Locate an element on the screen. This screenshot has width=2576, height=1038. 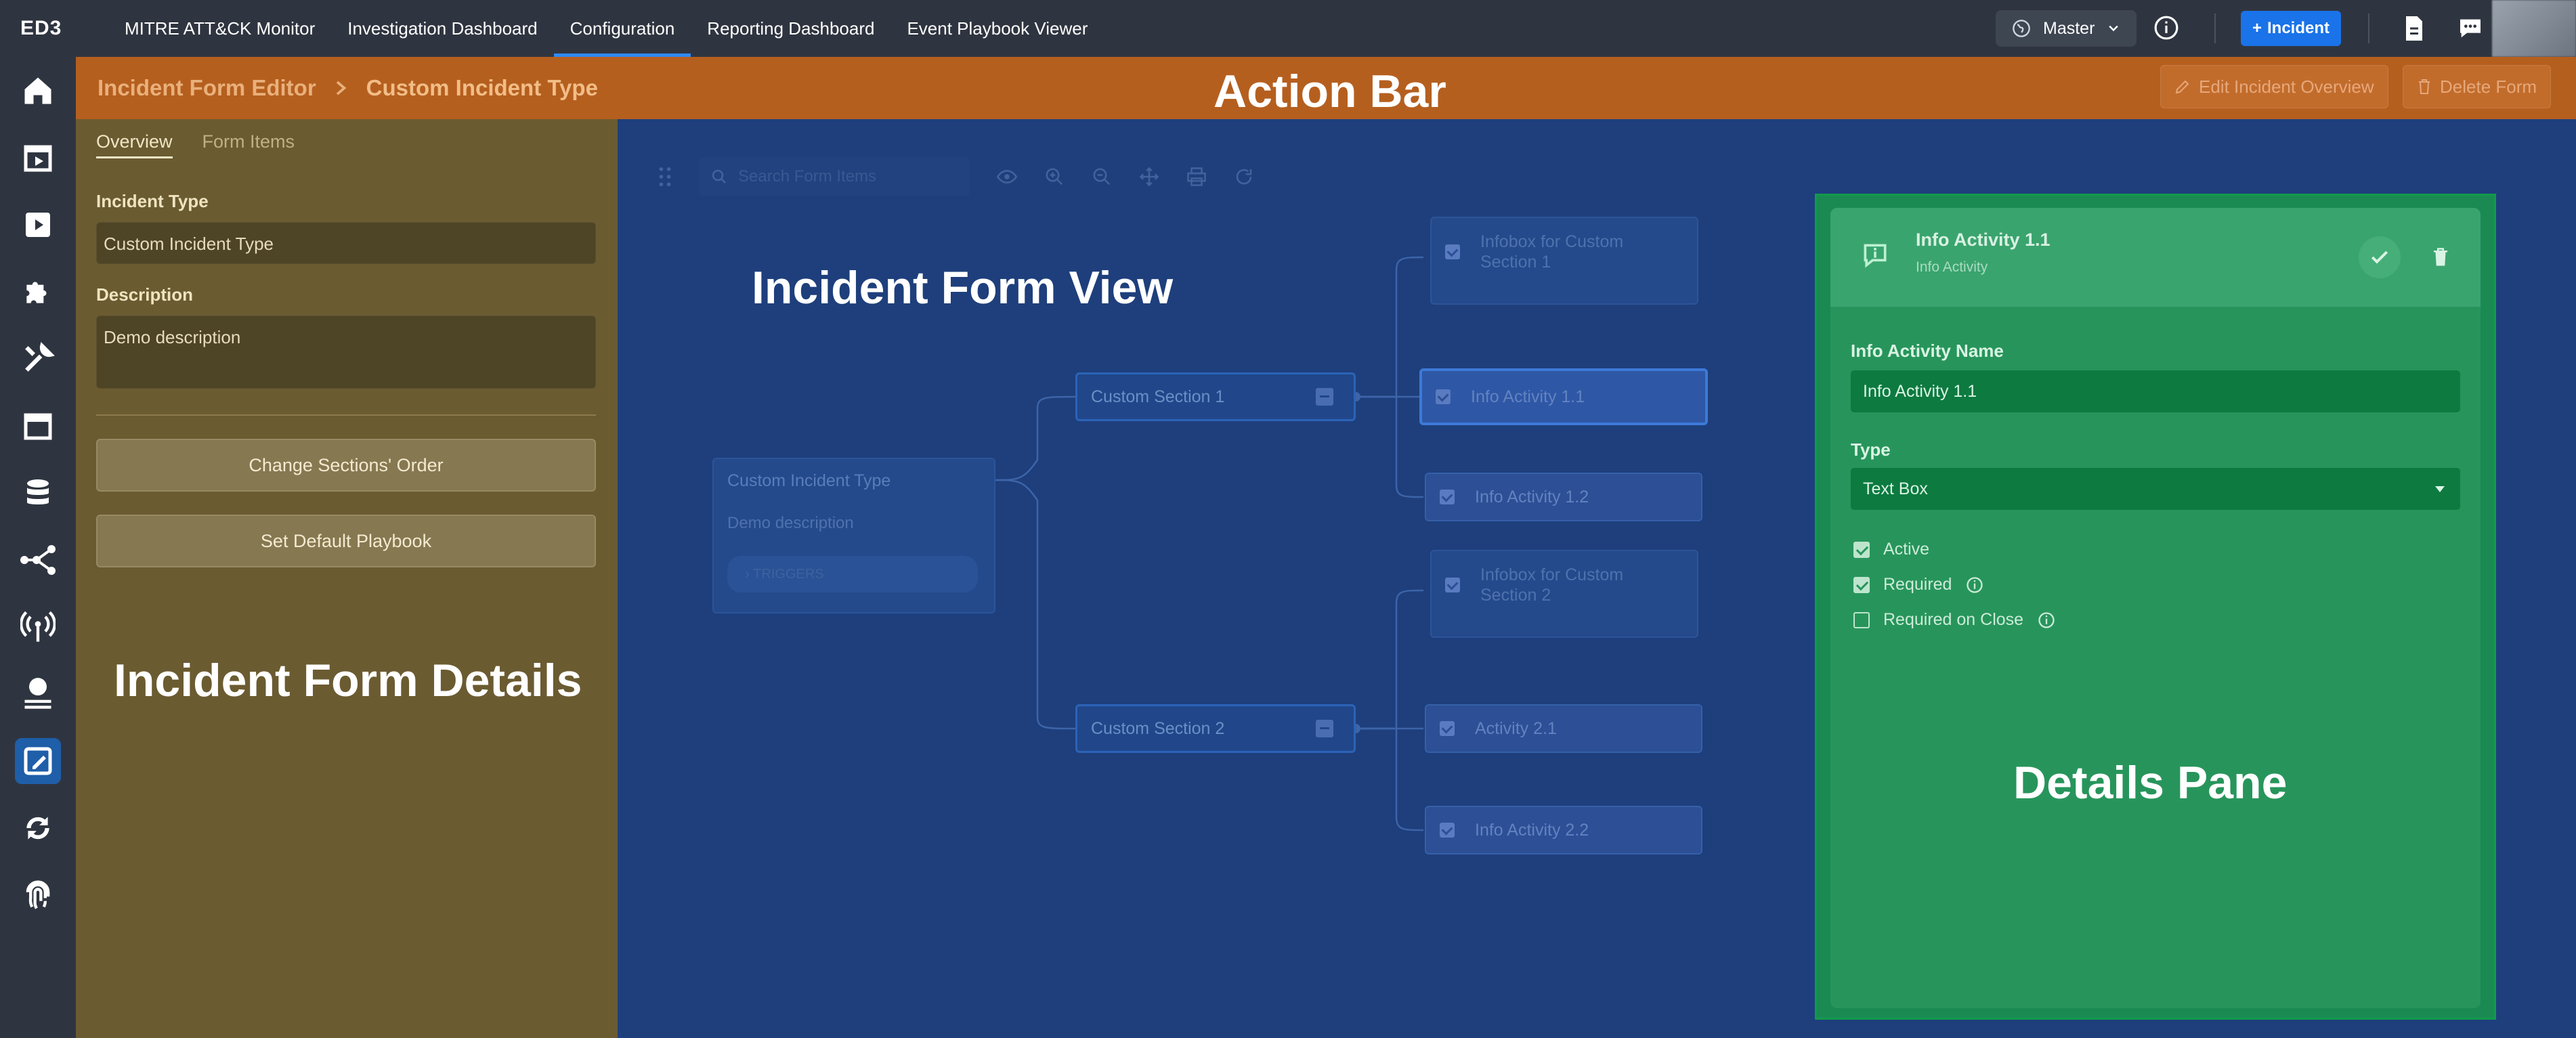
activity-node: Activity 2.1 is located at coordinates (1563, 728).